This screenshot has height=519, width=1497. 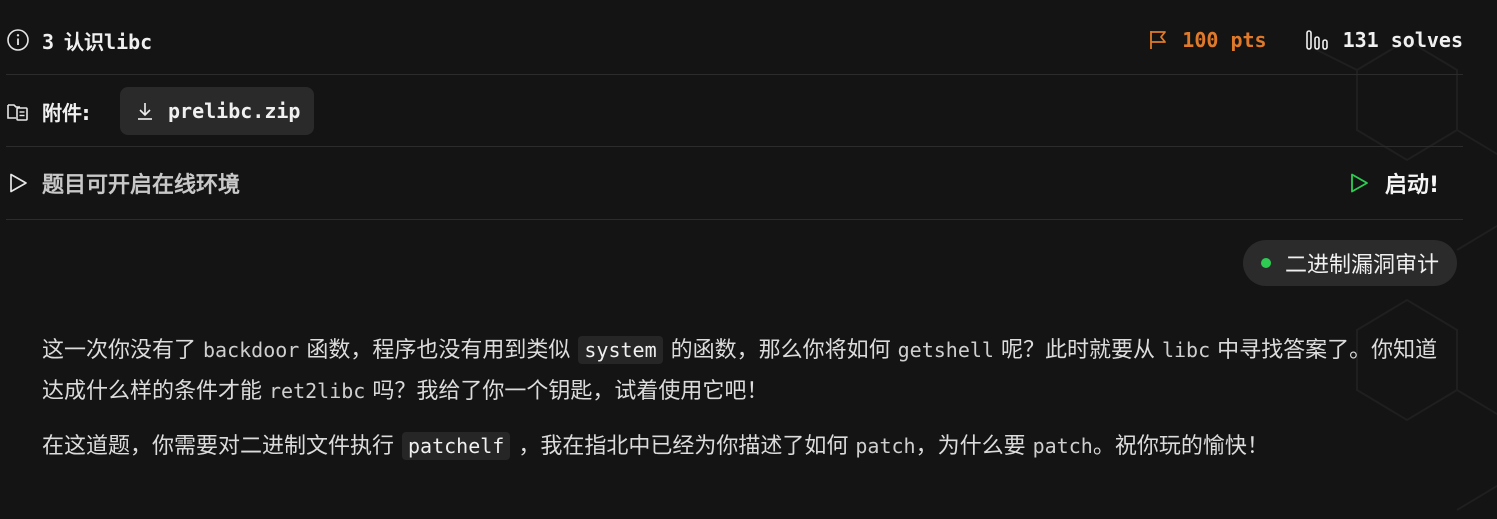 I want to click on attachment-label: 附件:, so click(x=66, y=112).